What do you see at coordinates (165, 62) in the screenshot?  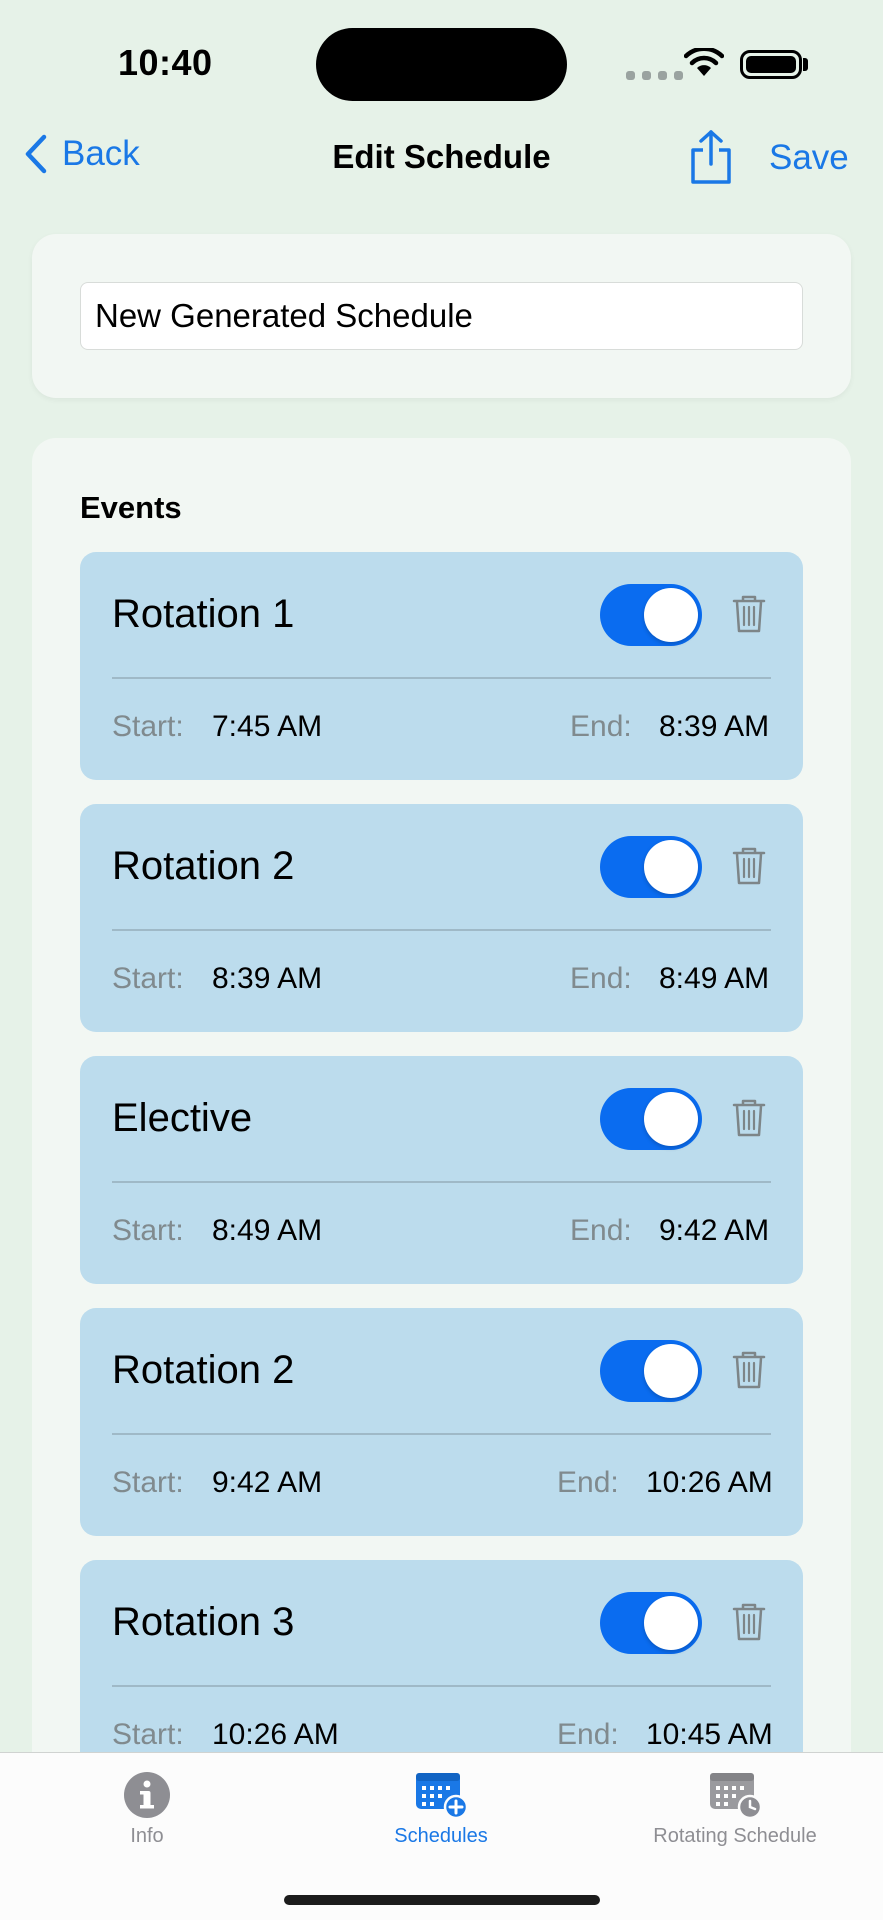 I see `status-time: 10:40` at bounding box center [165, 62].